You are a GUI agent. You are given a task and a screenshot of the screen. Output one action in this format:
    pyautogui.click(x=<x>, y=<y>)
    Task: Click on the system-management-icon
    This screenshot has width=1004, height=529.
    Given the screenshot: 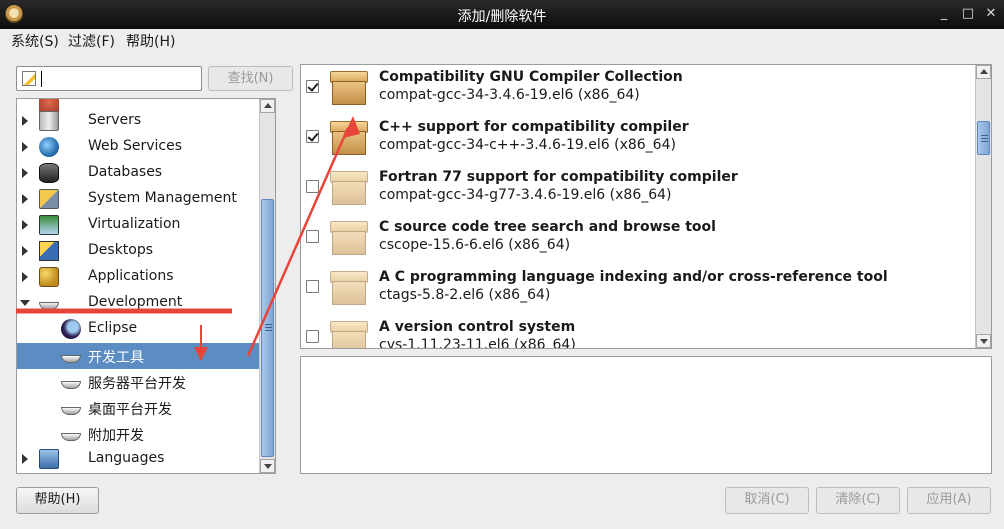 What is the action you would take?
    pyautogui.click(x=49, y=199)
    